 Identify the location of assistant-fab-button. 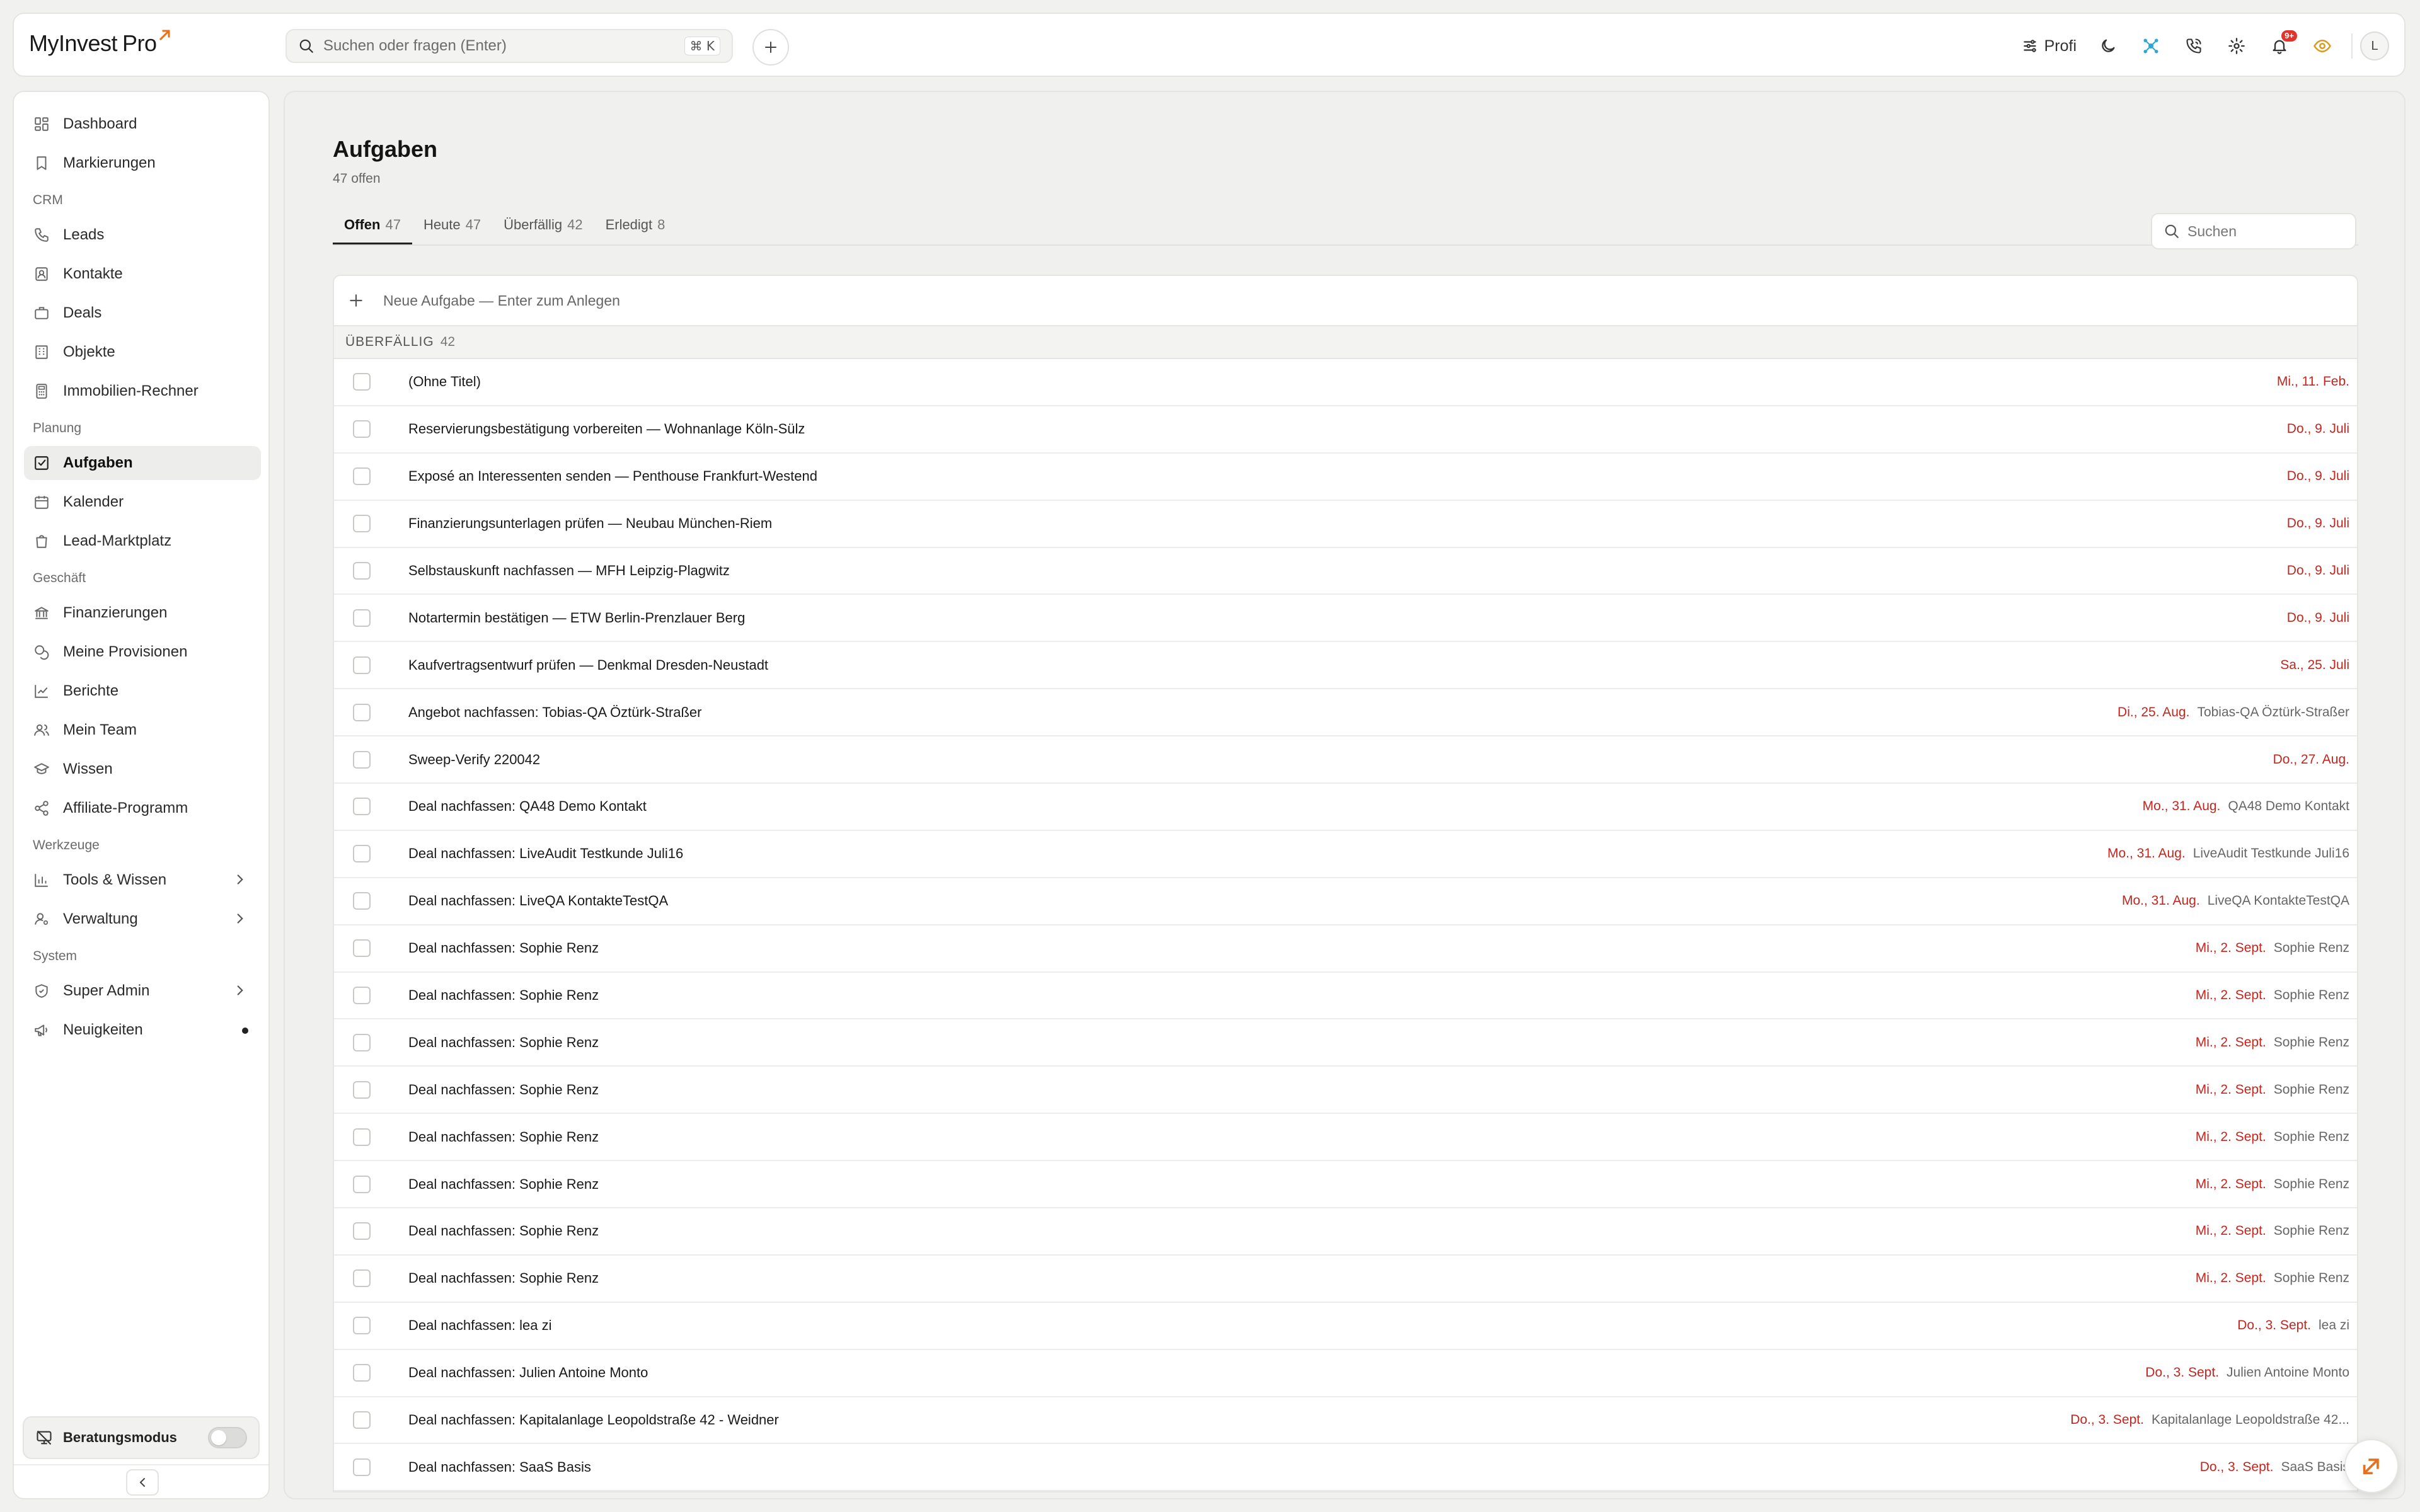
(2371, 1466).